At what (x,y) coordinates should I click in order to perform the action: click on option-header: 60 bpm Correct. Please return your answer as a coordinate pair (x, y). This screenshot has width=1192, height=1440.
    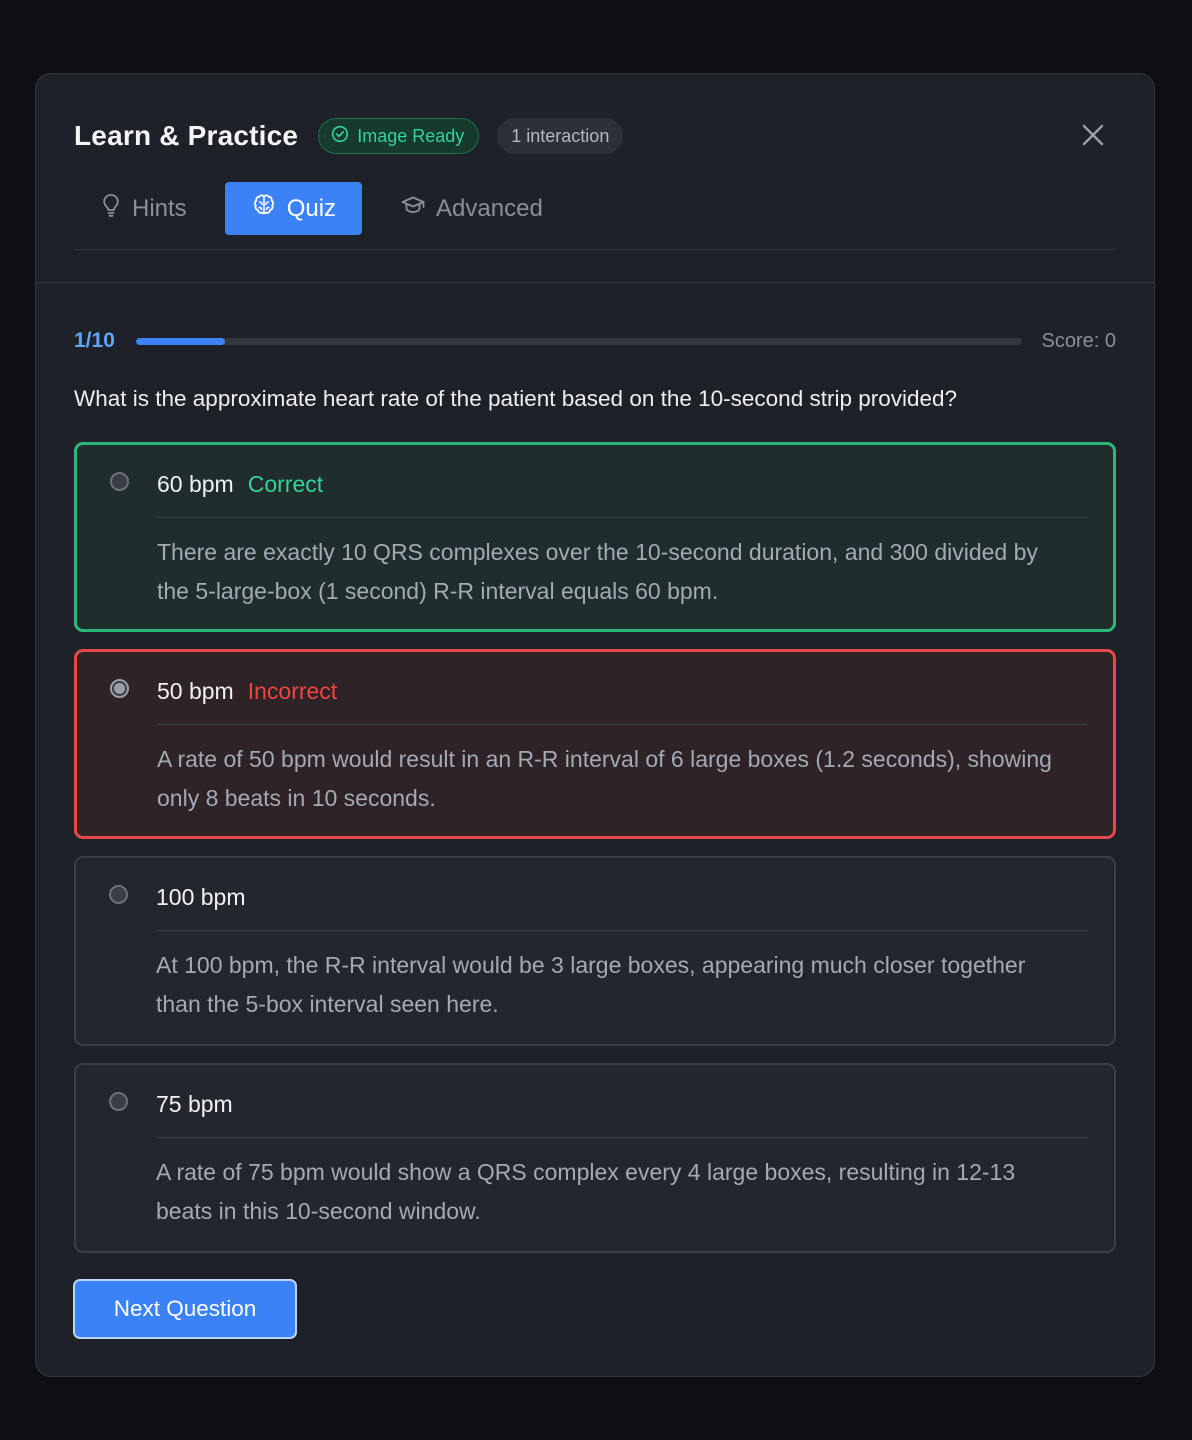
    Looking at the image, I should click on (240, 484).